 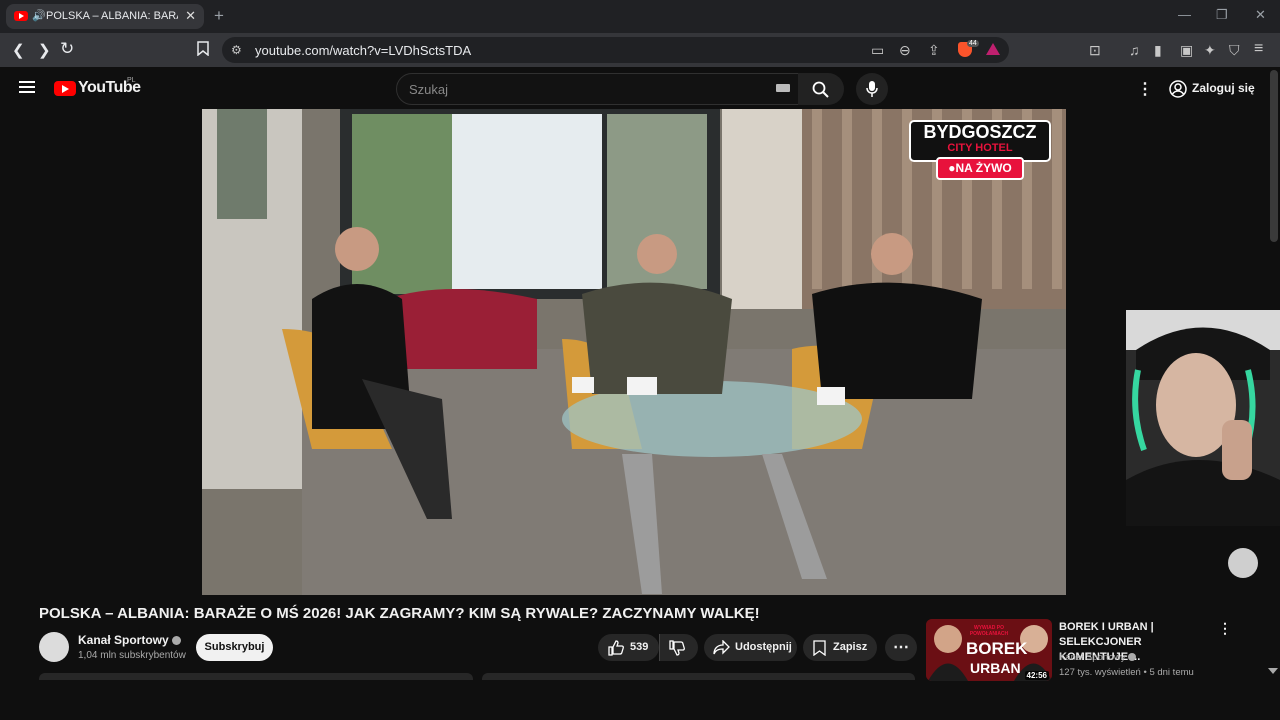 I want to click on close-window-icon: ✕, so click(x=1260, y=15).